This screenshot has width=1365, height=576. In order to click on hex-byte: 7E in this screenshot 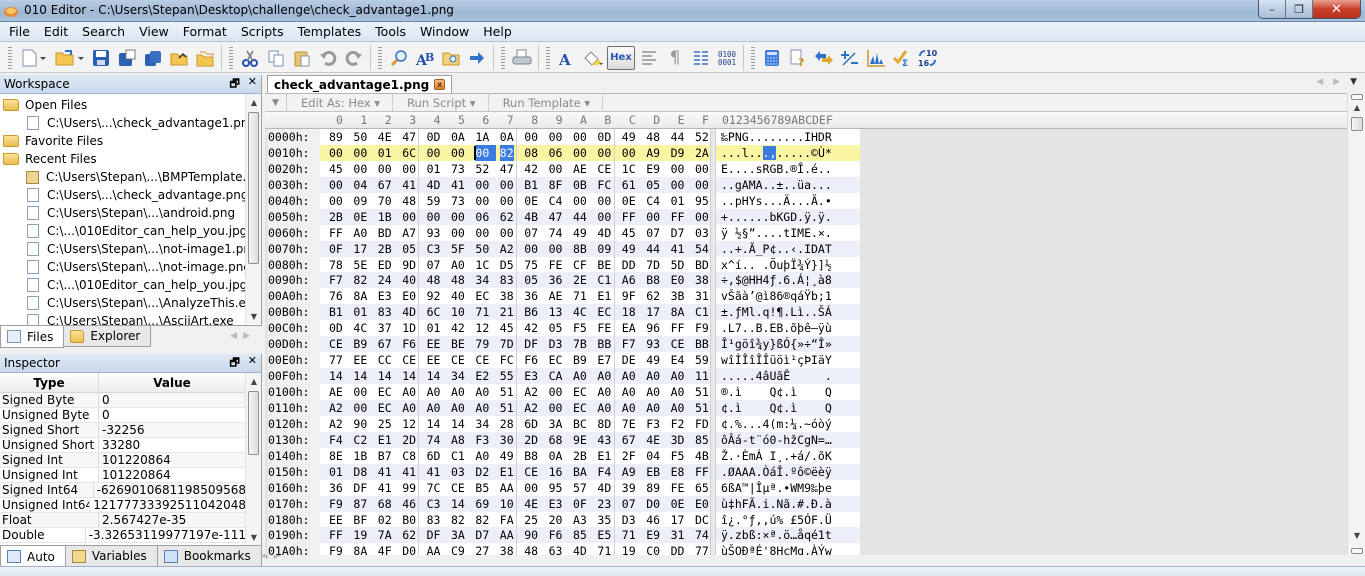, I will do `click(629, 424)`.